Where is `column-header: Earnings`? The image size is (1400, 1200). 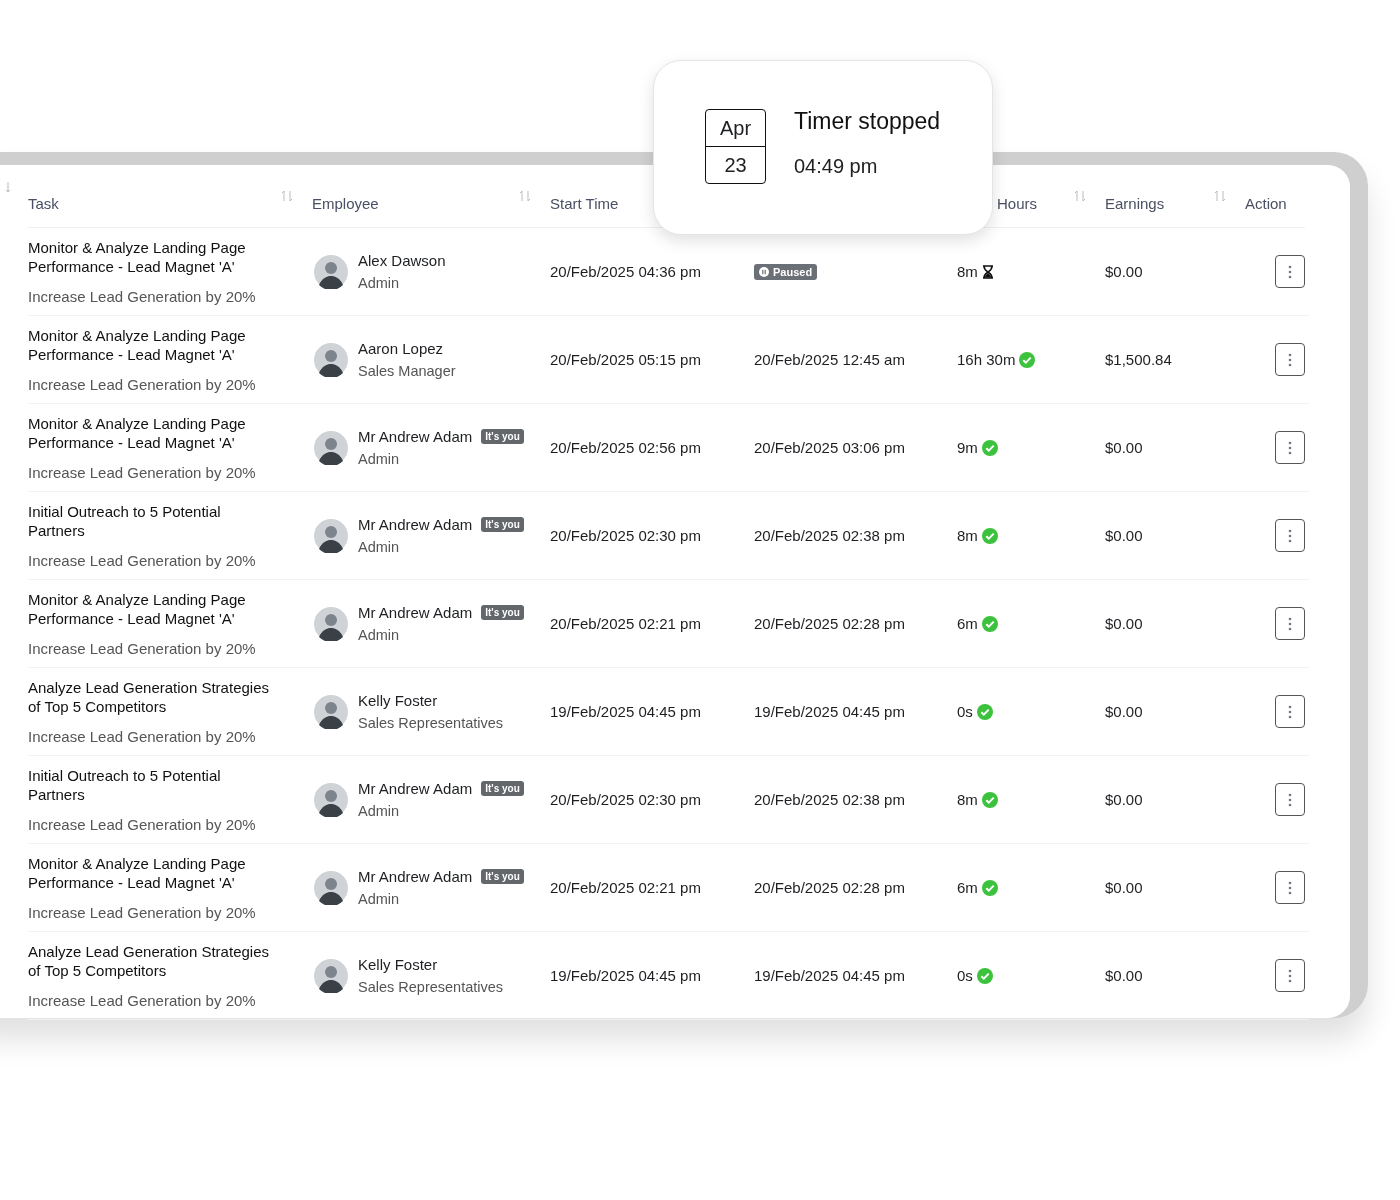 column-header: Earnings is located at coordinates (1135, 203).